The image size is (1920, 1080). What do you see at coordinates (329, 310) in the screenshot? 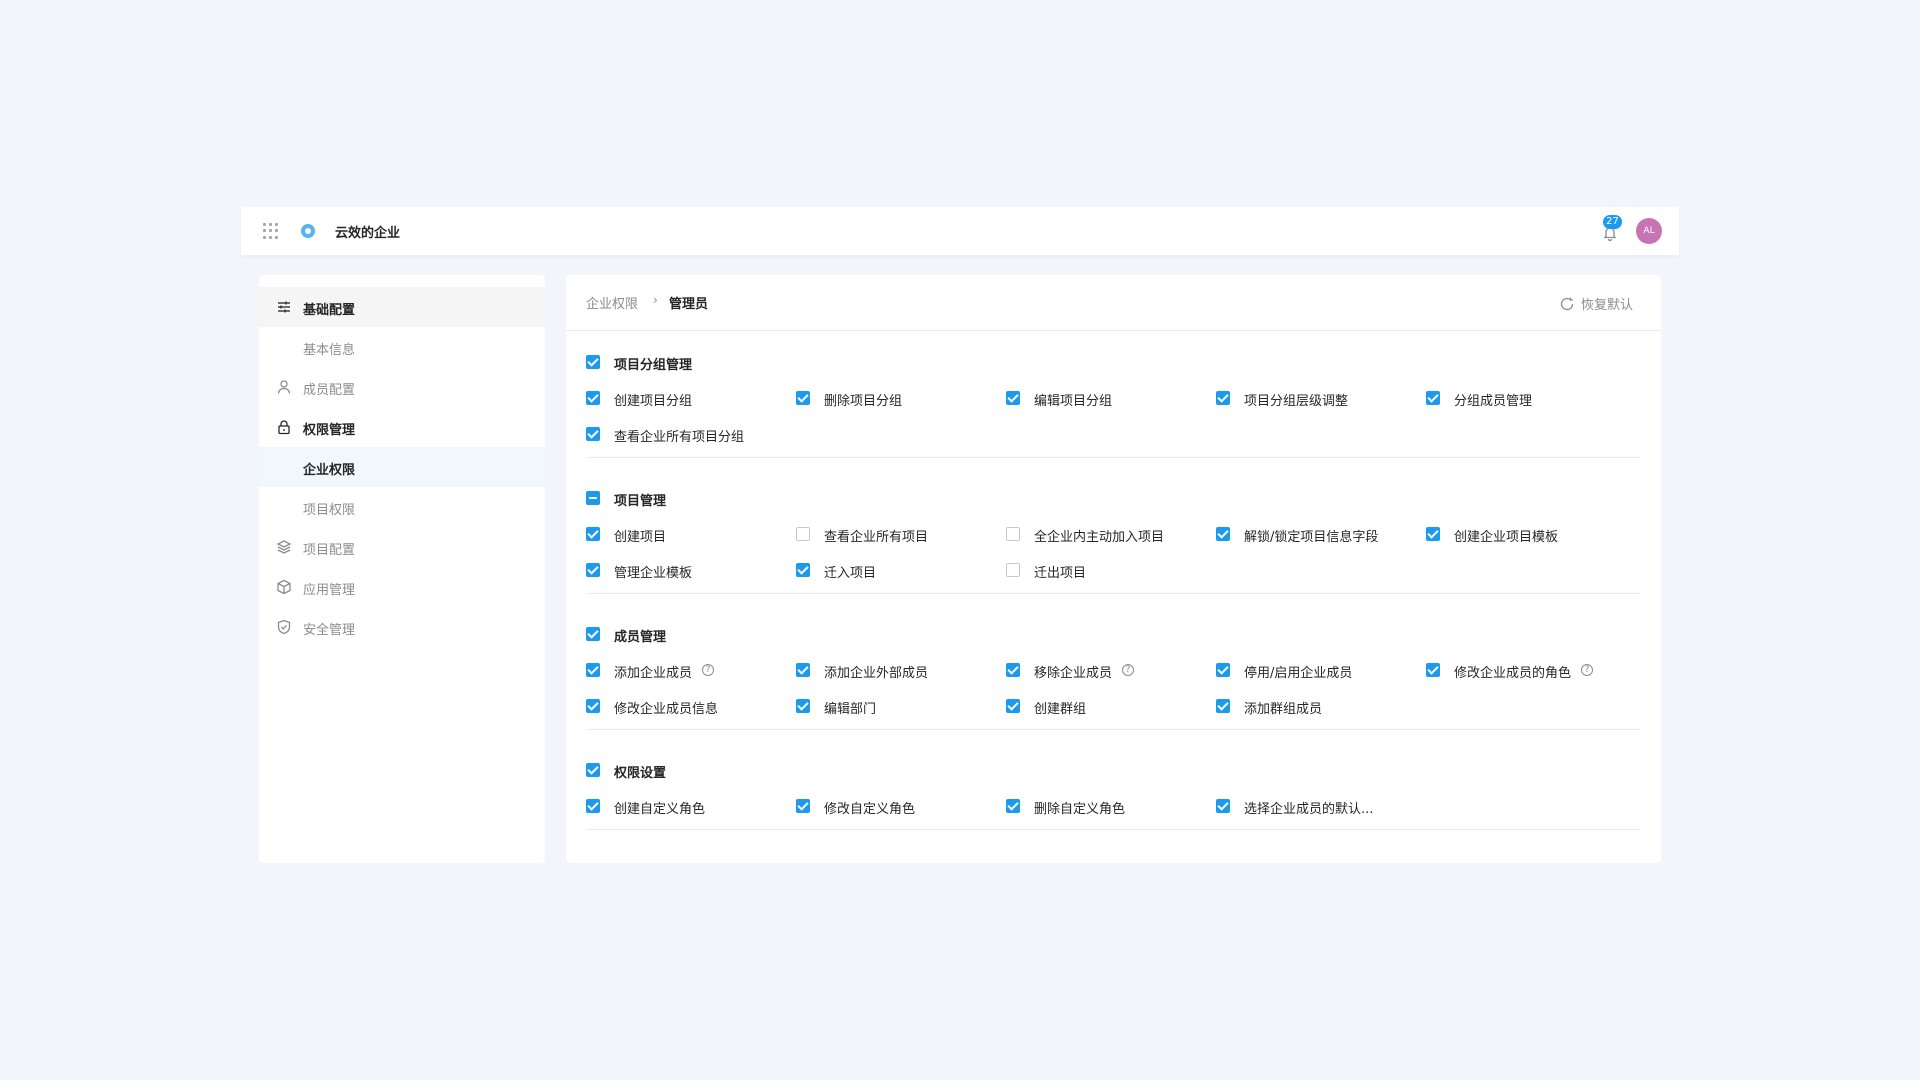
I see `sidebar-item-label: 基础配置` at bounding box center [329, 310].